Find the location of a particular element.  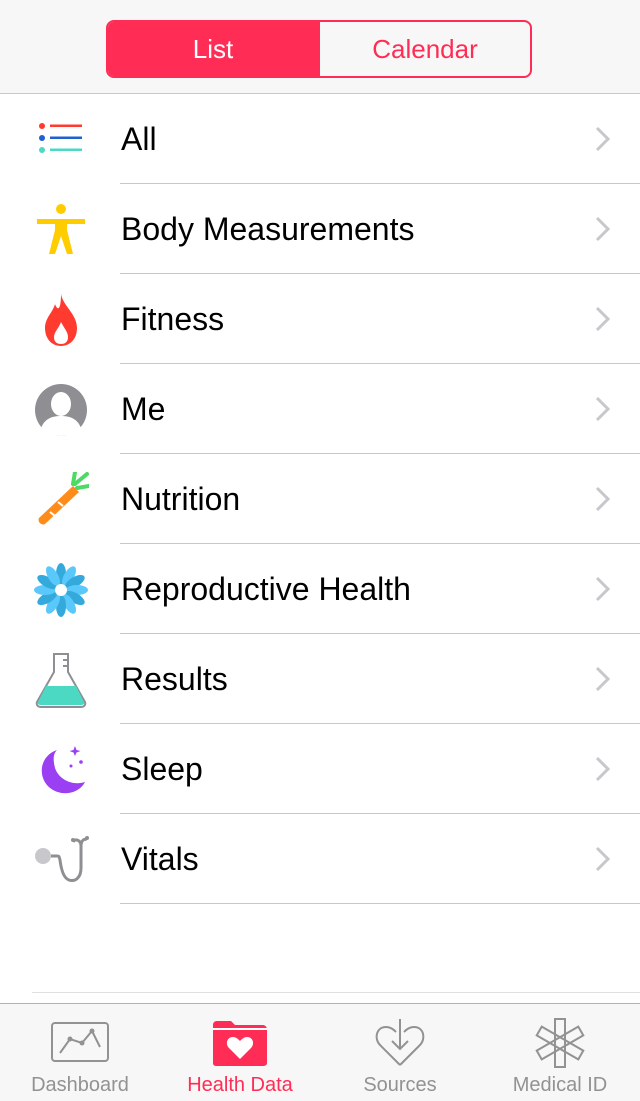

category-row-all: All is located at coordinates (320, 139).